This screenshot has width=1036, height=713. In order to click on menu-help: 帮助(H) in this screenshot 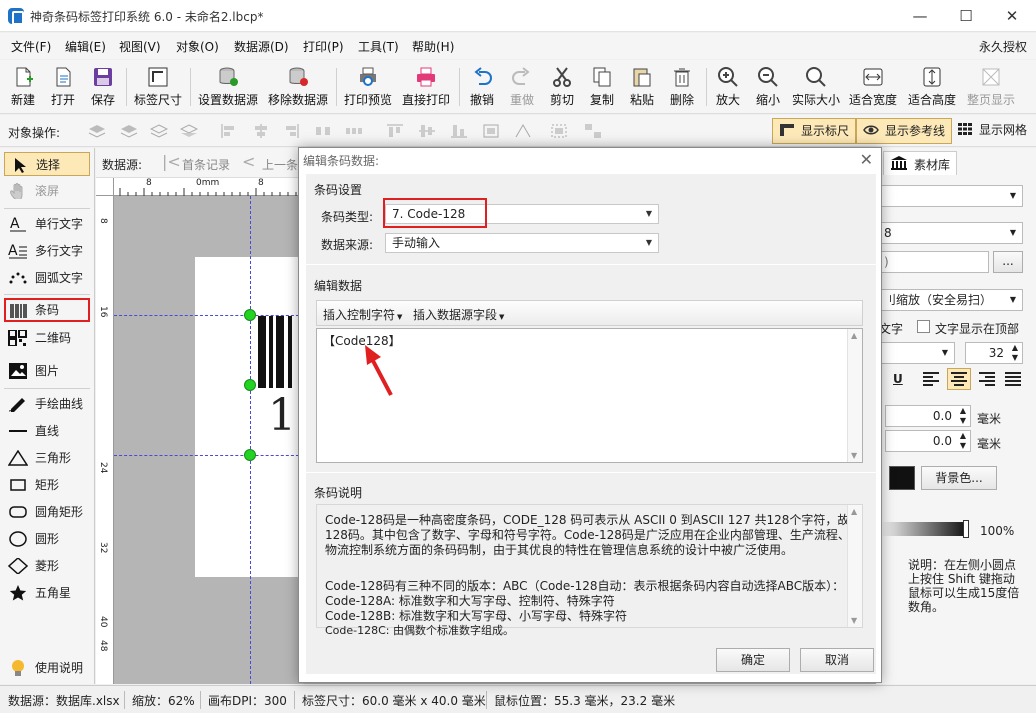, I will do `click(433, 46)`.